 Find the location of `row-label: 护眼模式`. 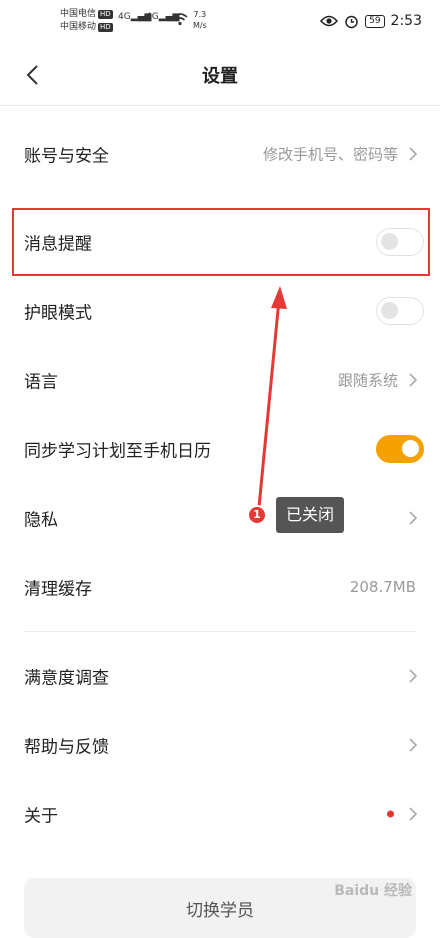

row-label: 护眼模式 is located at coordinates (58, 313).